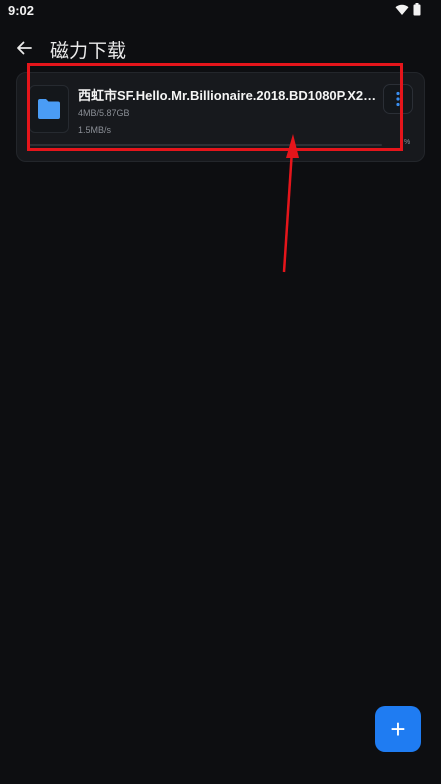 The height and width of the screenshot is (784, 441). What do you see at coordinates (220, 10) in the screenshot?
I see `status-bar: 9:02` at bounding box center [220, 10].